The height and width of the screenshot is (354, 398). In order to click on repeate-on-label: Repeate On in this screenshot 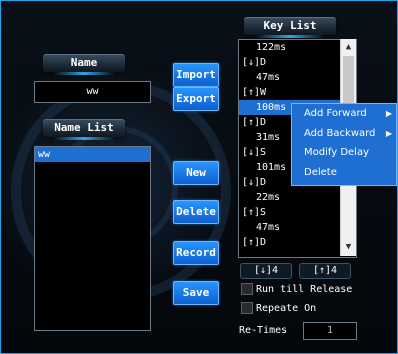, I will do `click(286, 308)`.